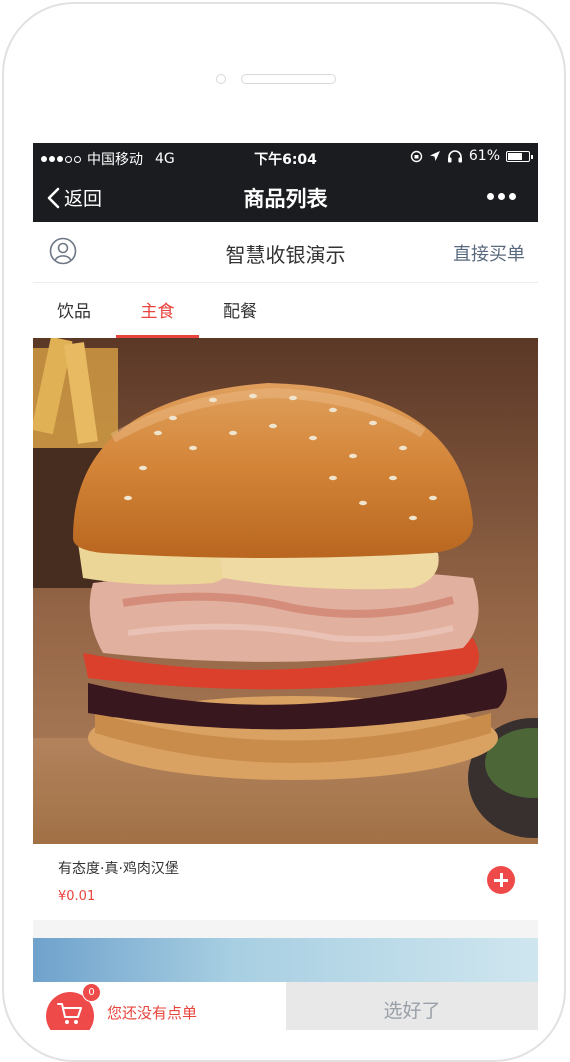 The width and height of the screenshot is (570, 1062). I want to click on tab-main-food: 主食, so click(157, 309).